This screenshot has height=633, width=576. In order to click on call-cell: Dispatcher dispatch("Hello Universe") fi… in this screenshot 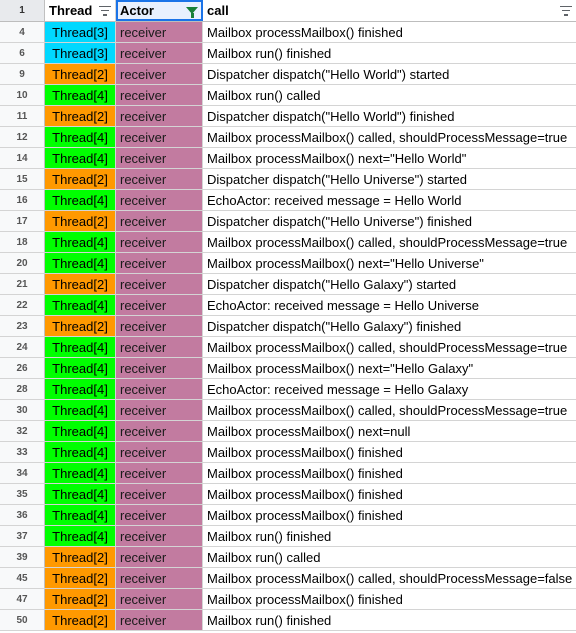, I will do `click(389, 221)`.